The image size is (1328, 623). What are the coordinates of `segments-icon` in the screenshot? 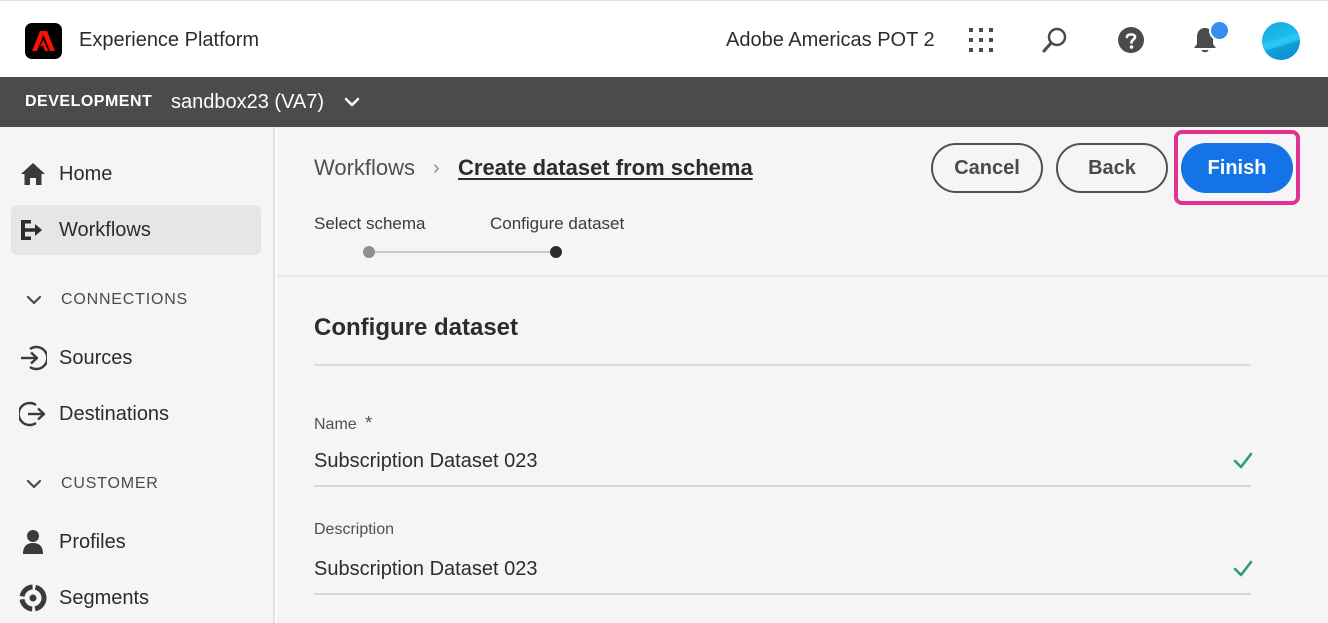 It's located at (33, 598).